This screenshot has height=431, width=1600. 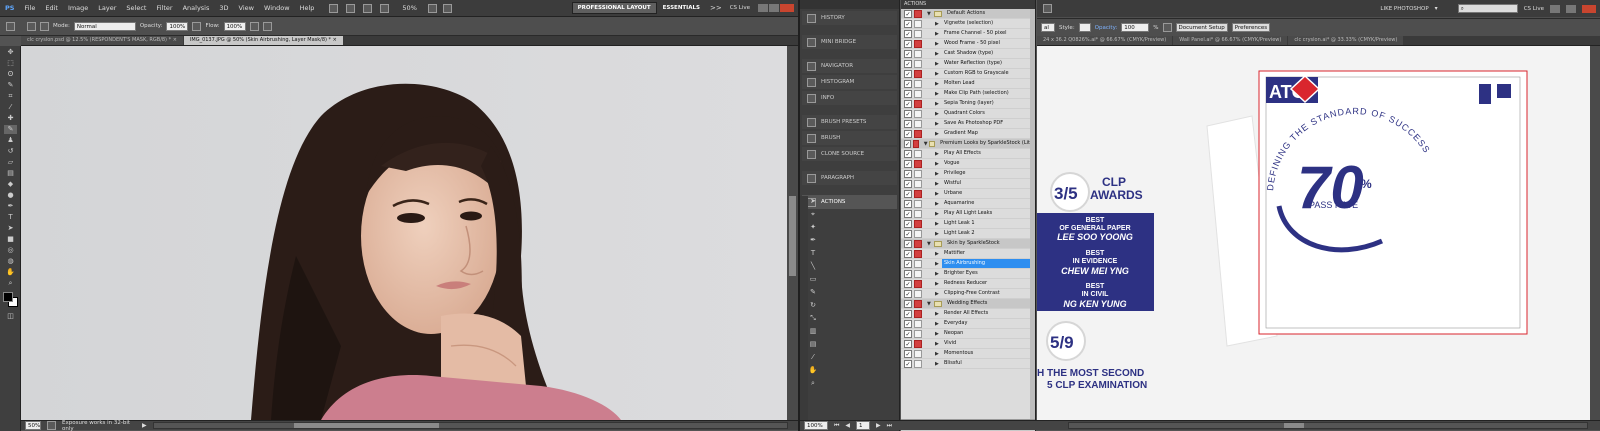 What do you see at coordinates (144, 425) in the screenshot?
I see `status-menu-arrow-icon: ▶` at bounding box center [144, 425].